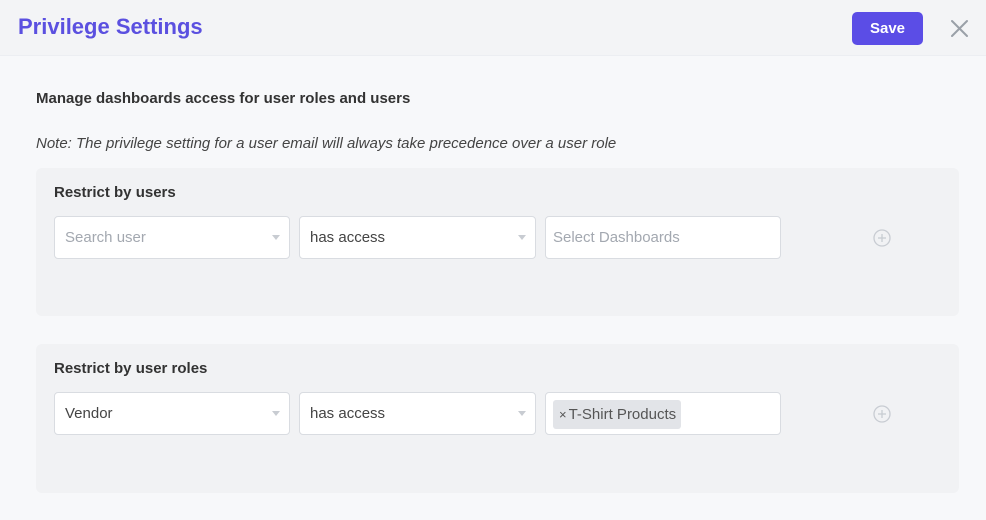 Image resolution: width=986 pixels, height=520 pixels. I want to click on search-user-placeholder: Search user, so click(105, 237).